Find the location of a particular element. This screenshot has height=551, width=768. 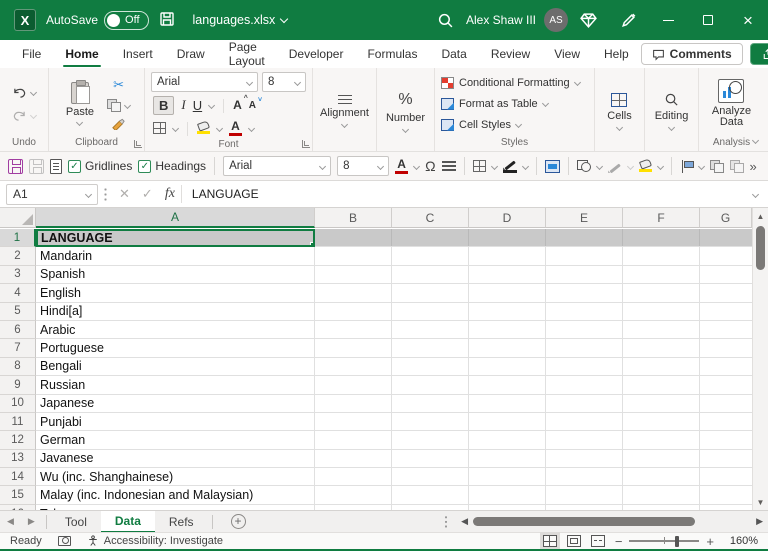

tab-developer: Developer is located at coordinates (316, 54).